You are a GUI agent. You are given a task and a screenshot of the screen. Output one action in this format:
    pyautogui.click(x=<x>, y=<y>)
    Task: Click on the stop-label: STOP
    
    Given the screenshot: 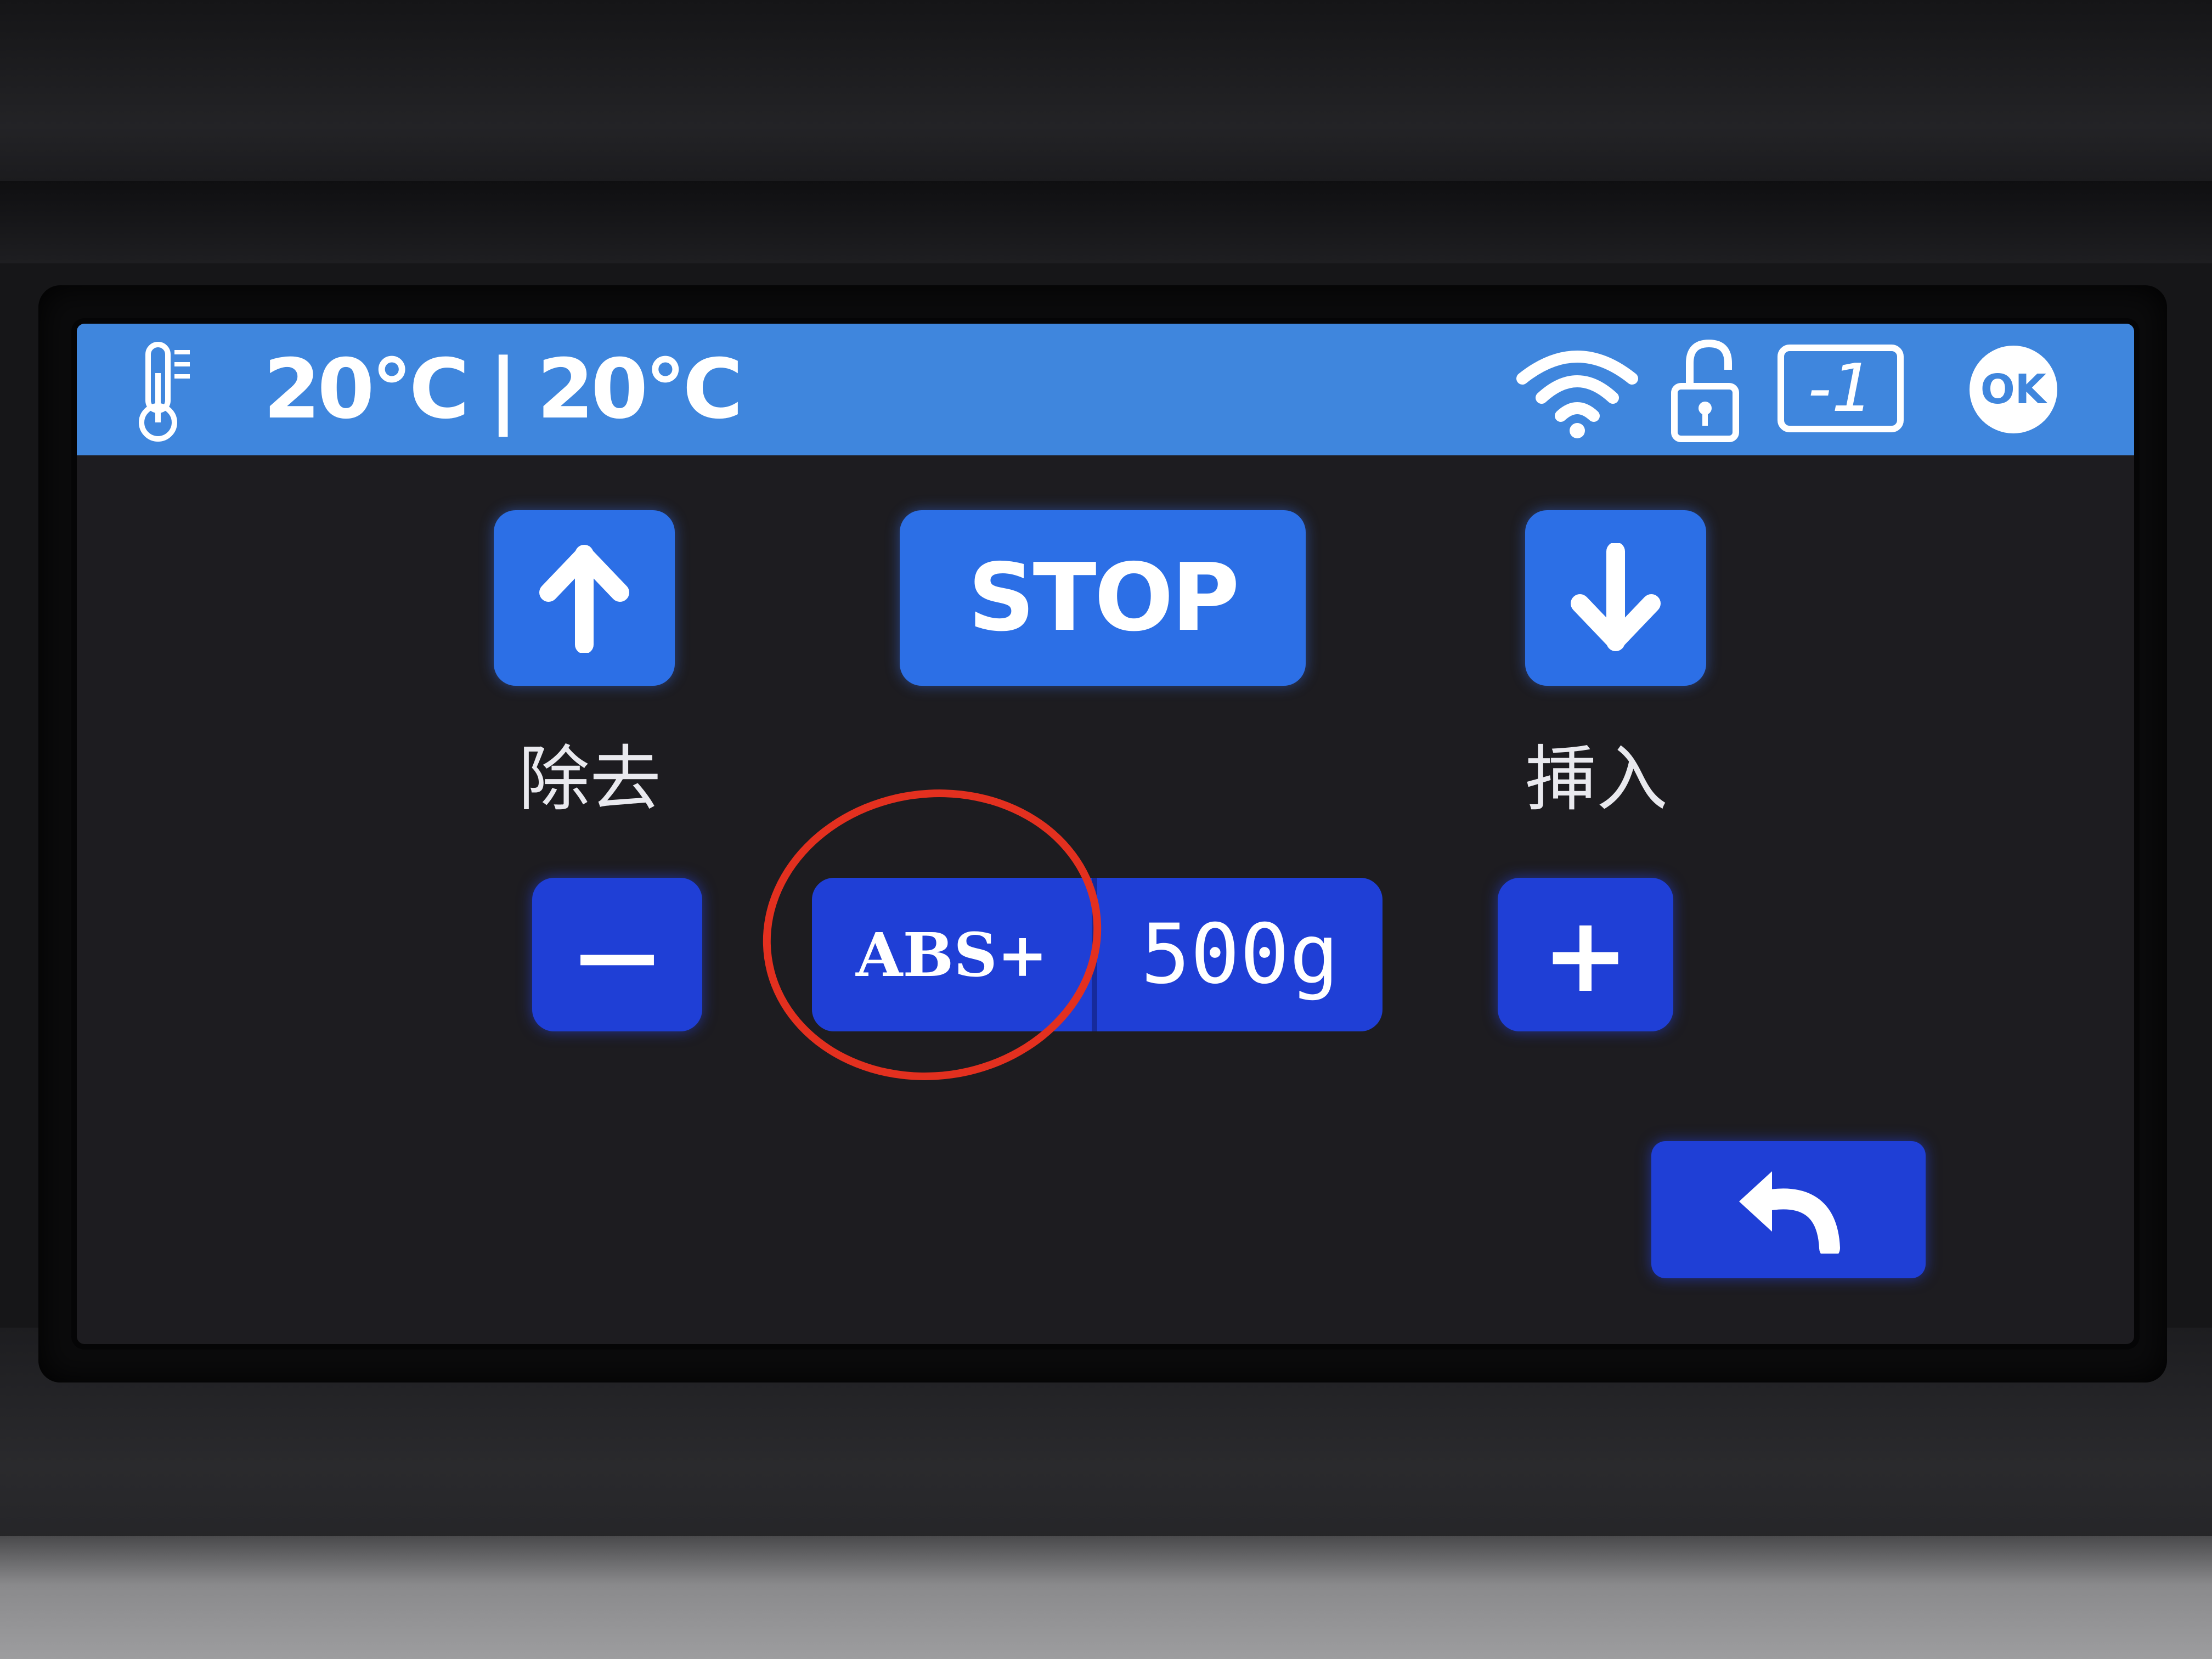 What is the action you would take?
    pyautogui.click(x=1104, y=598)
    